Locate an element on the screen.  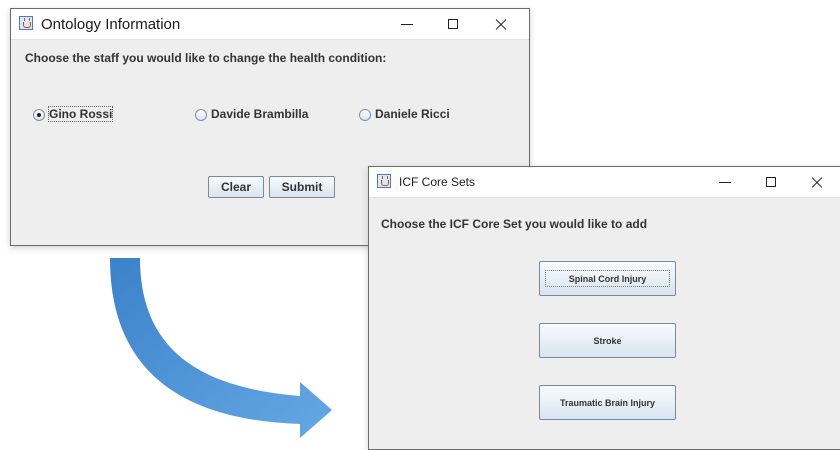
radio-label: Daniele Ricci is located at coordinates (412, 114).